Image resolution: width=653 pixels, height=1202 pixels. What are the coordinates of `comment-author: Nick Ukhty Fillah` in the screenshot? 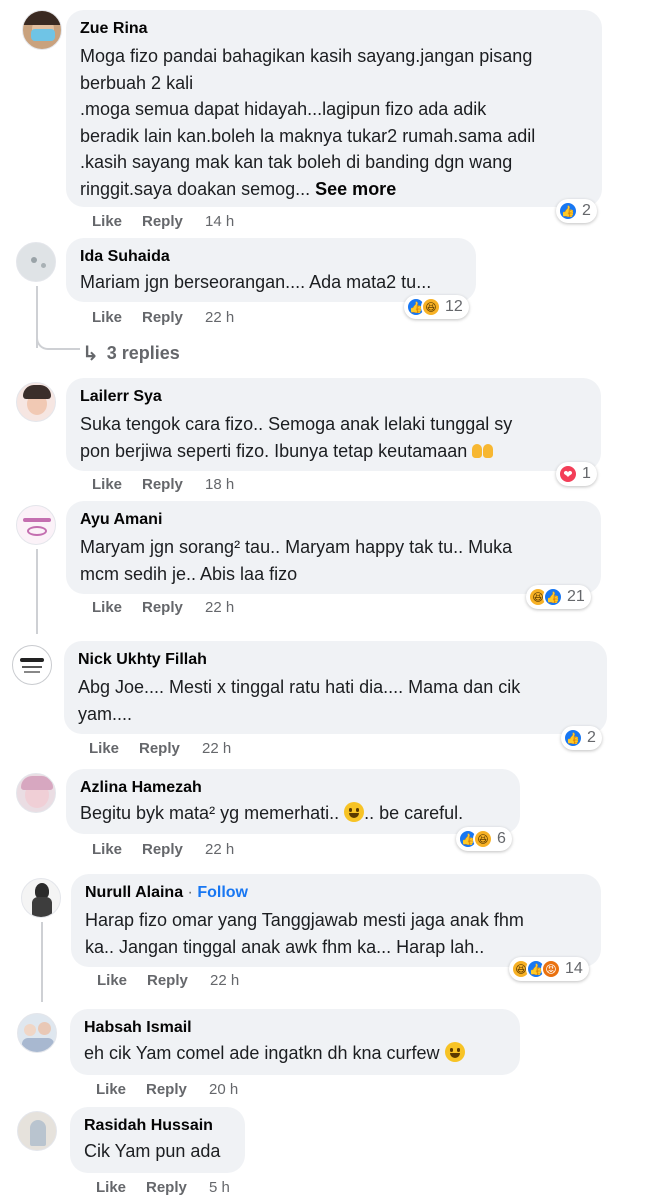 It's located at (335, 660).